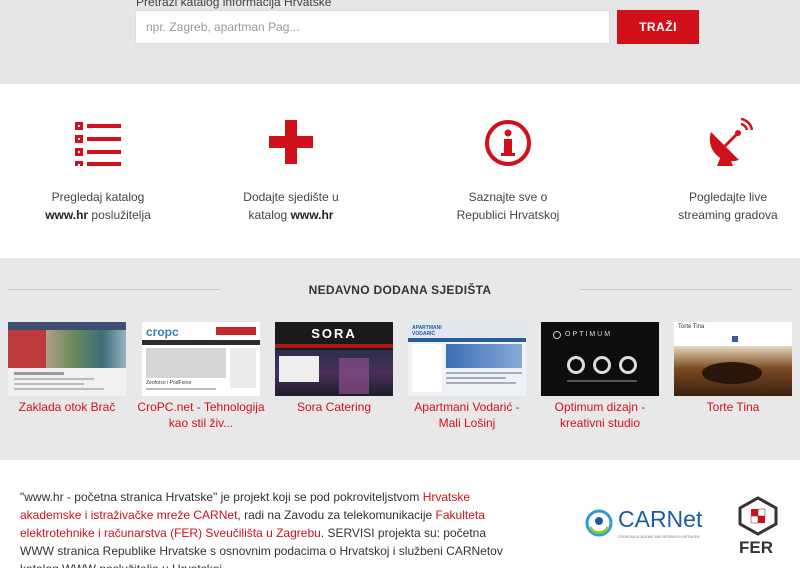 The width and height of the screenshot is (800, 568). What do you see at coordinates (658, 27) in the screenshot?
I see `search-button: TRAŽI` at bounding box center [658, 27].